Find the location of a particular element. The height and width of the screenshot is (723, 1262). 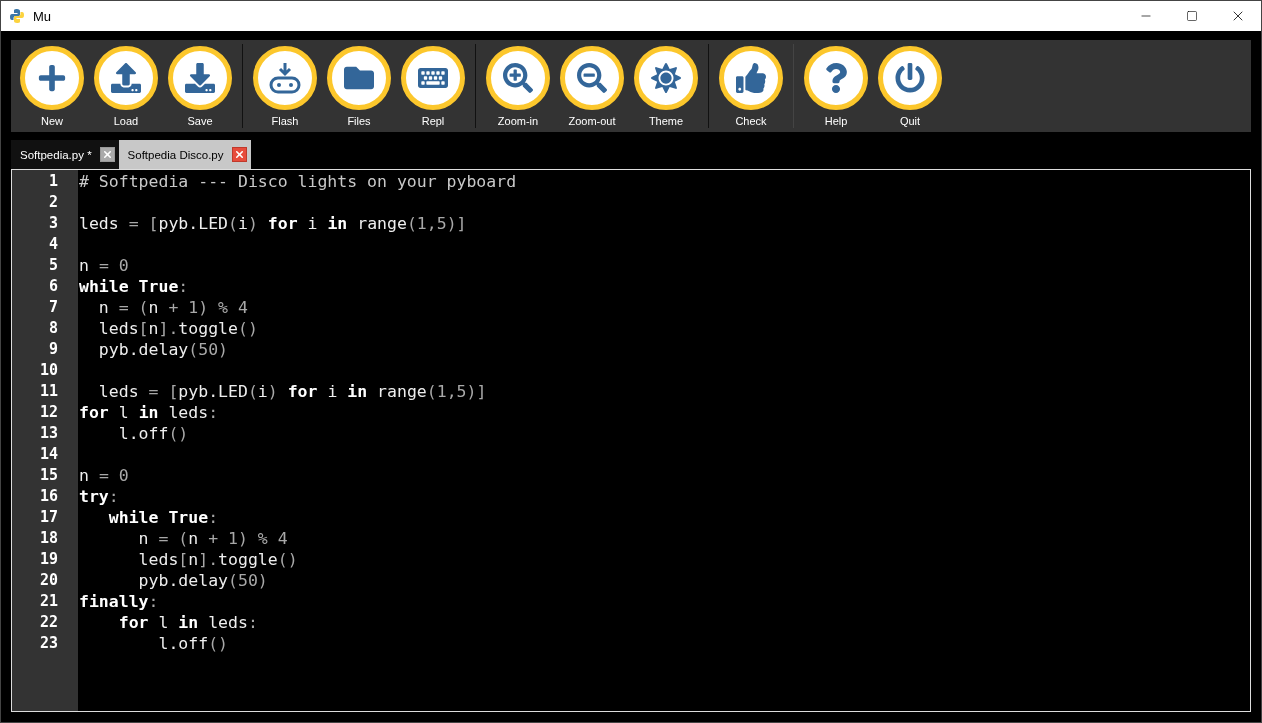

tab-label: Softpedia.py * is located at coordinates (56, 154).